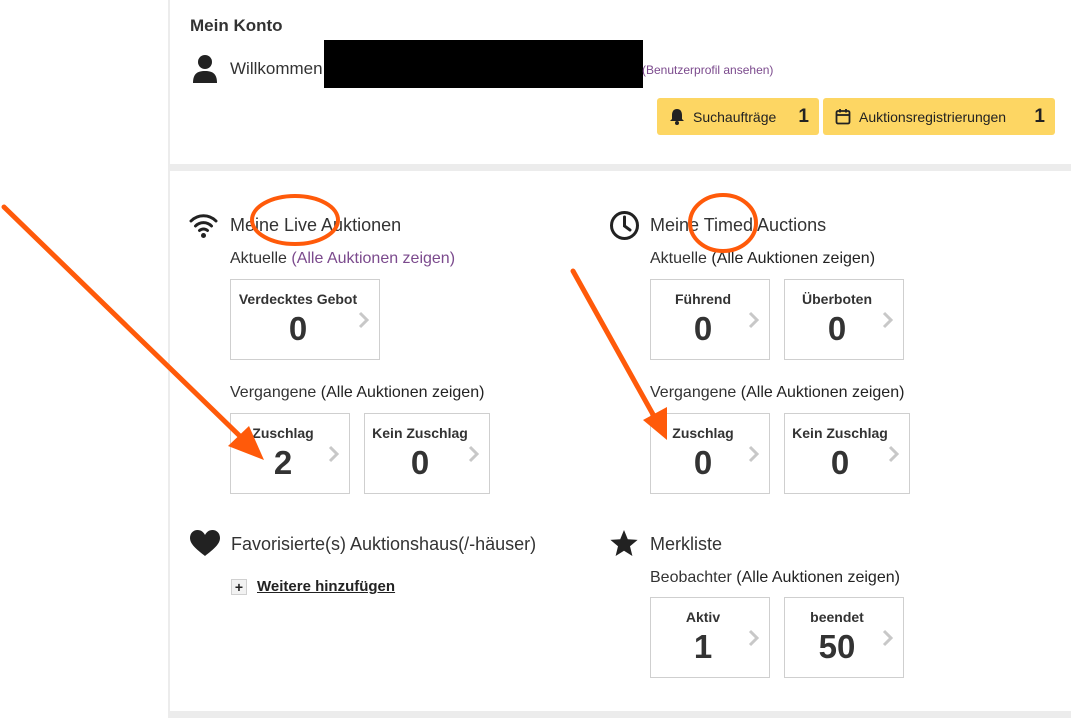 The height and width of the screenshot is (718, 1071). What do you see at coordinates (403, 392) in the screenshot?
I see `live-past-show-all-link: (Alle Auktionen zeigen)` at bounding box center [403, 392].